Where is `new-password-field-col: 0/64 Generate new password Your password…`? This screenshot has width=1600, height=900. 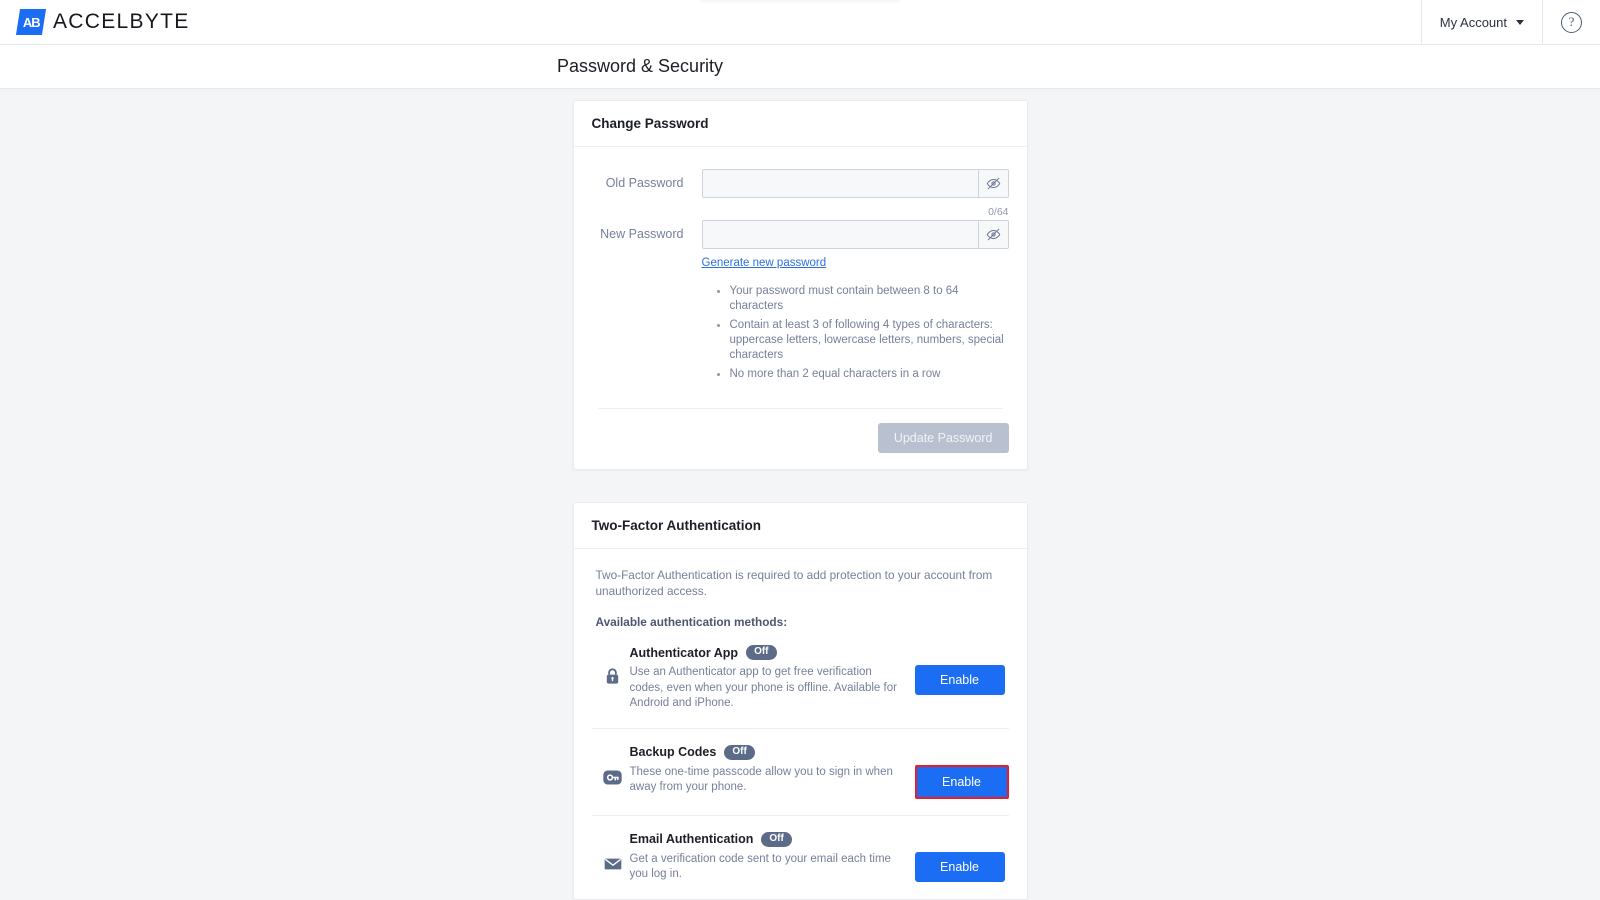 new-password-field-col: 0/64 Generate new password Your password… is located at coordinates (855, 296).